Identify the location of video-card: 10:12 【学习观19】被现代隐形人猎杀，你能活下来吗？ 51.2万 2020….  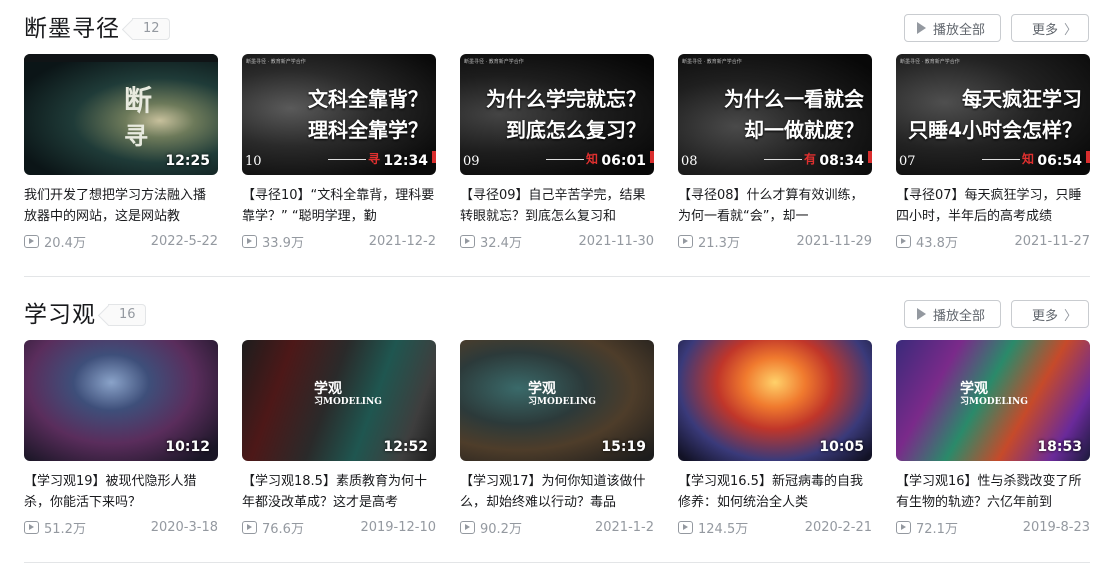
(121, 438).